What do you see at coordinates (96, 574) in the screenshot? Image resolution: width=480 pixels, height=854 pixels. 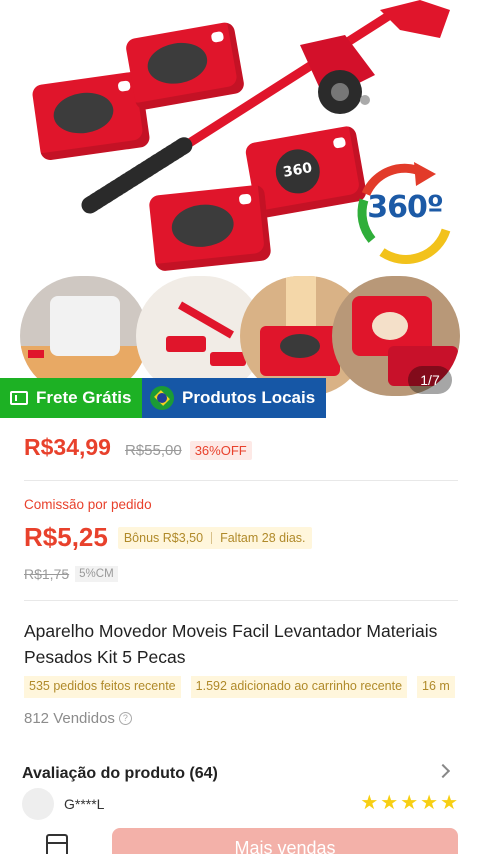 I see `commission-rate: 5%CM` at bounding box center [96, 574].